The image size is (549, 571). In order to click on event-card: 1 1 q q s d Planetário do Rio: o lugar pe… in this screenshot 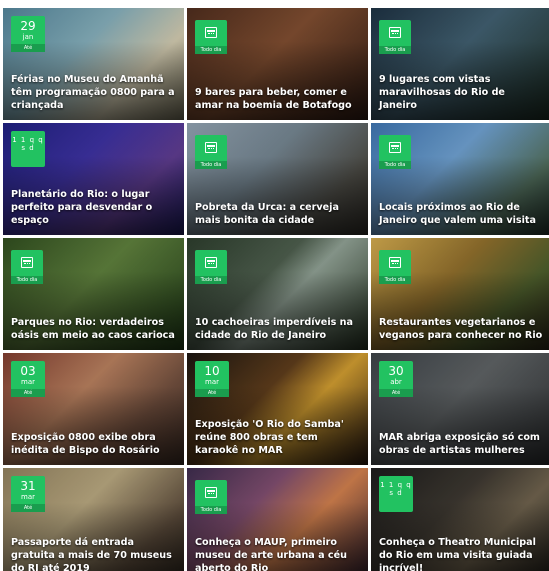, I will do `click(93, 179)`.